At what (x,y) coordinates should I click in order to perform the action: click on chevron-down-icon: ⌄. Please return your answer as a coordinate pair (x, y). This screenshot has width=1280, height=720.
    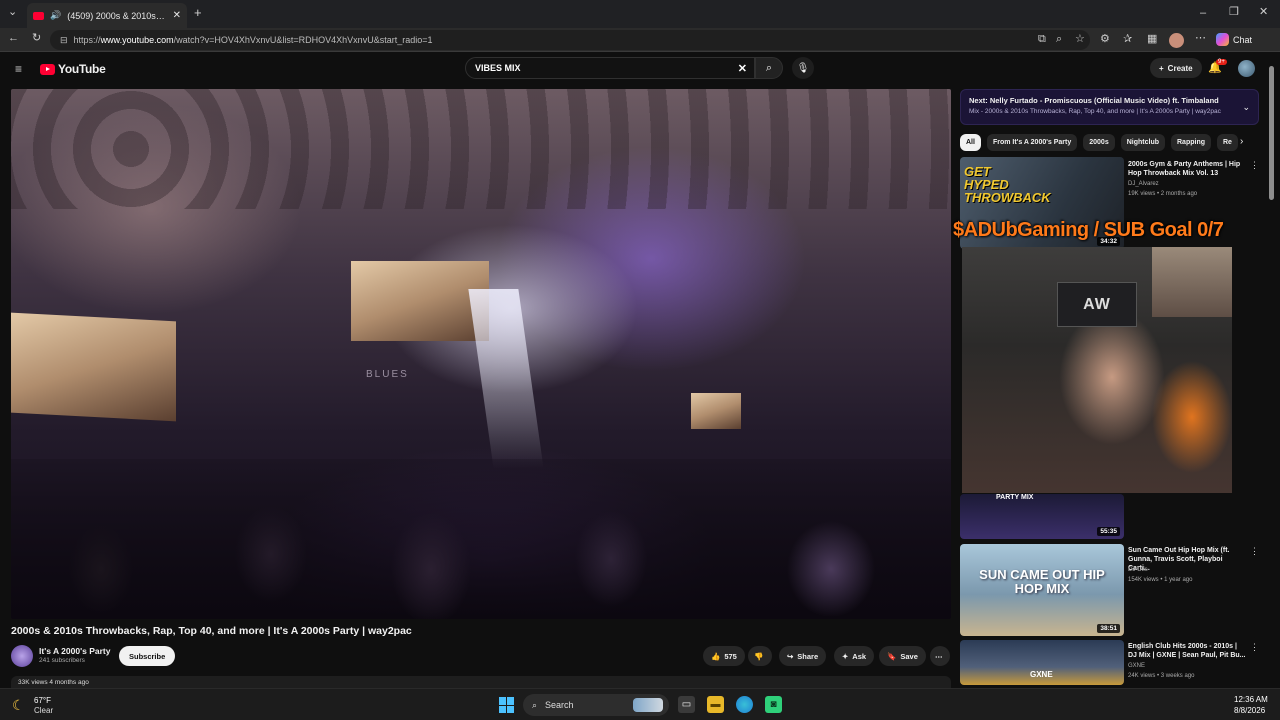
    Looking at the image, I should click on (1246, 107).